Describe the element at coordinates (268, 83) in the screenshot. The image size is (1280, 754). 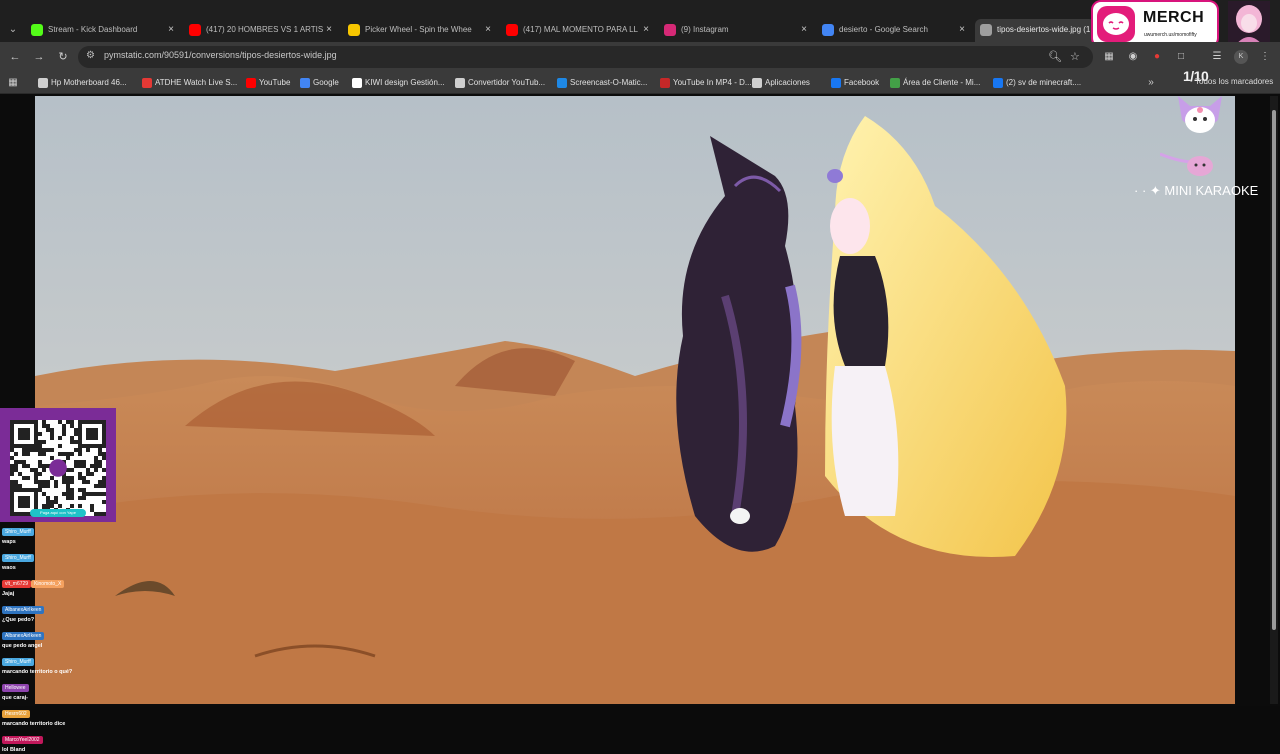
I see `bookmark-item: YouTube` at that location.